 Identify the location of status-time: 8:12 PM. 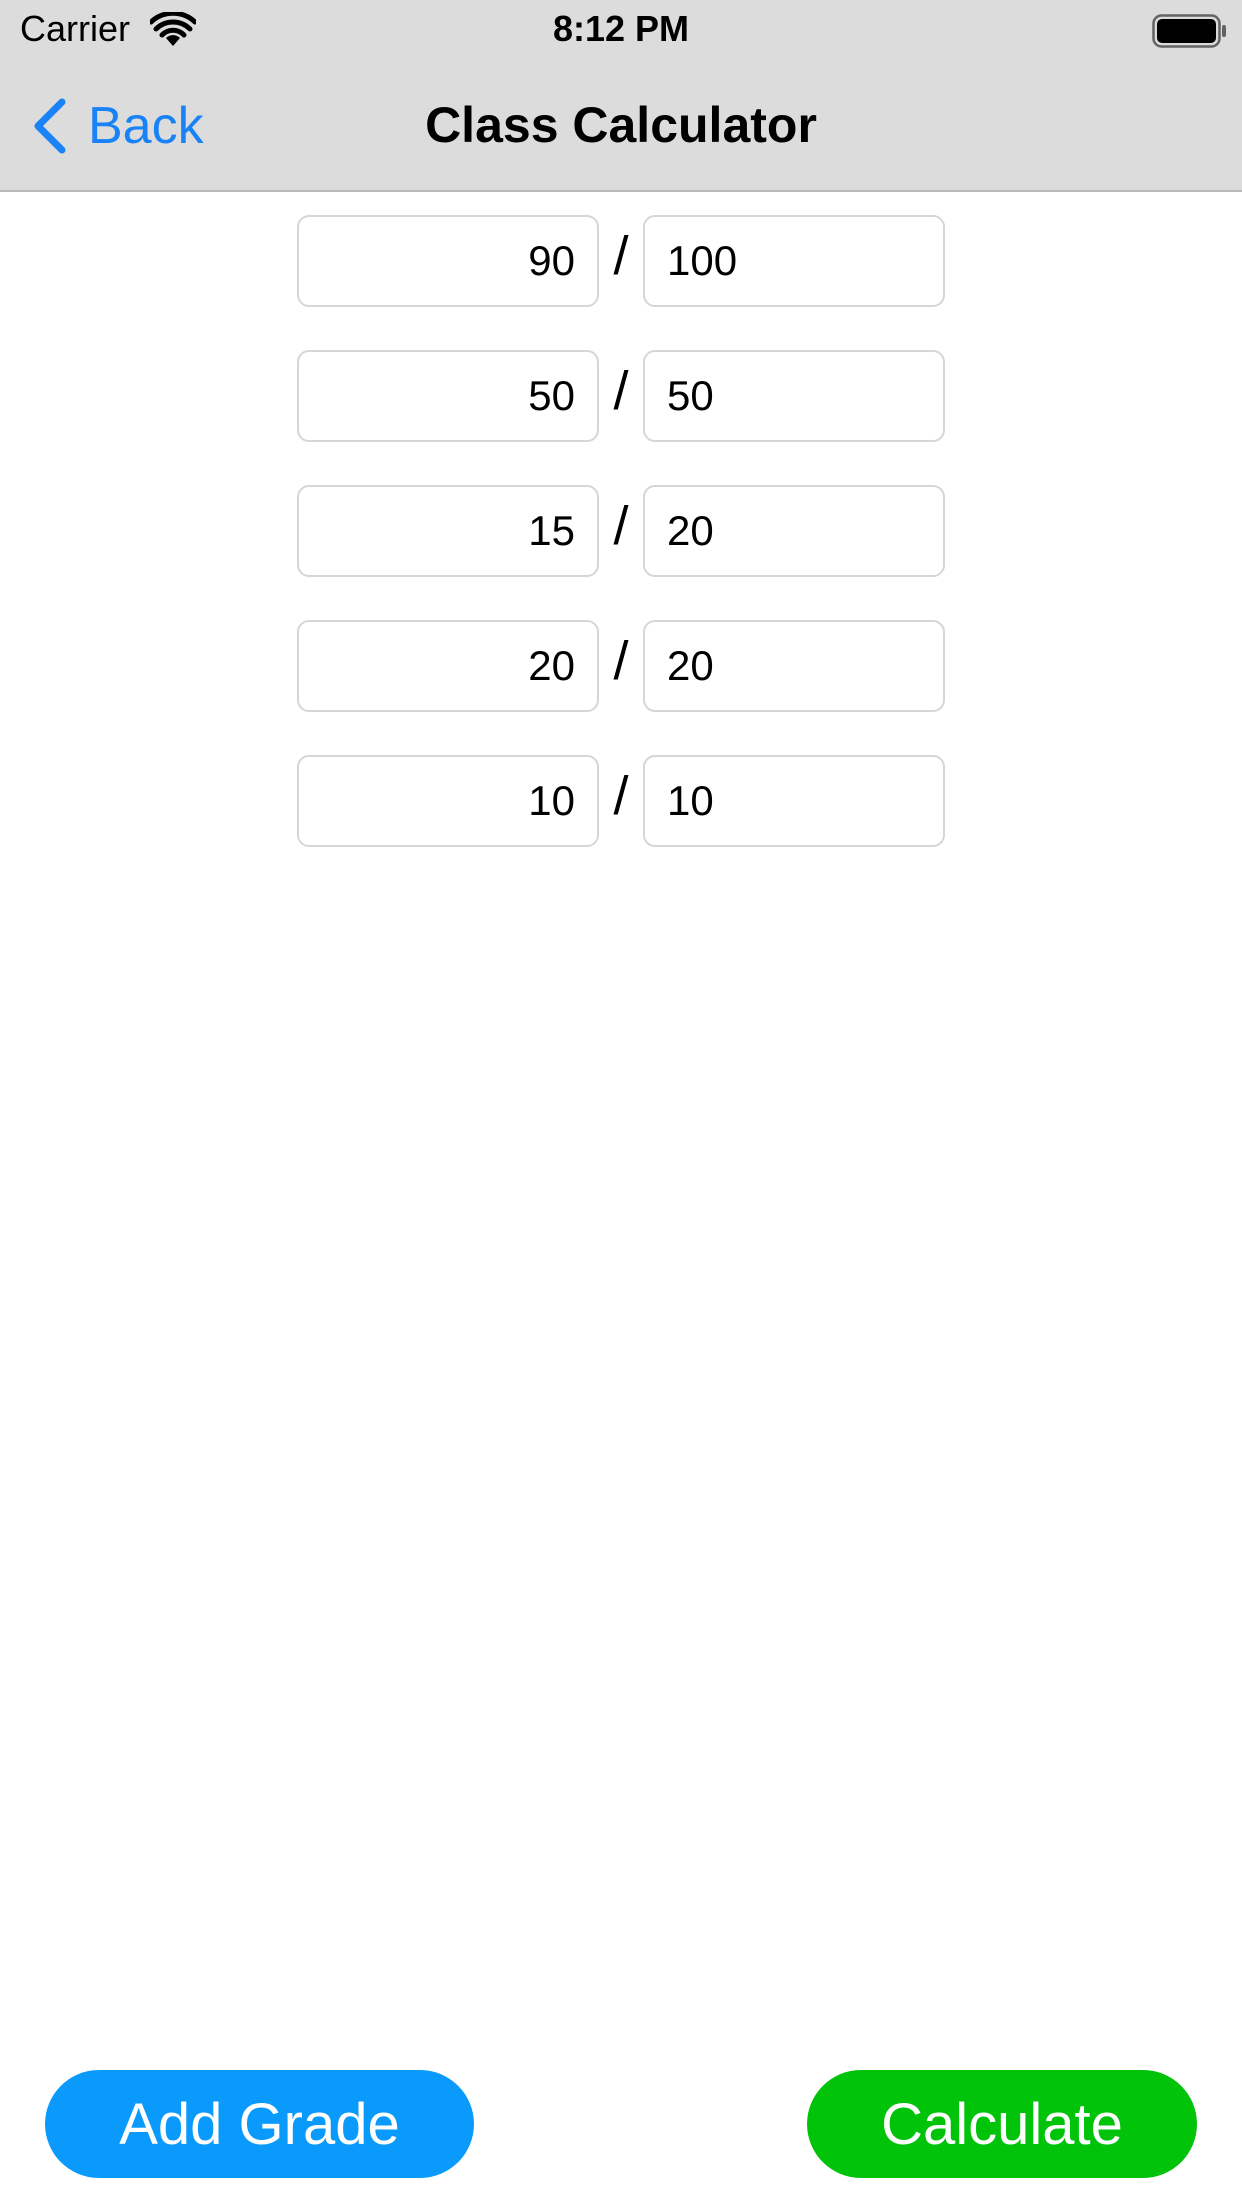
(621, 28).